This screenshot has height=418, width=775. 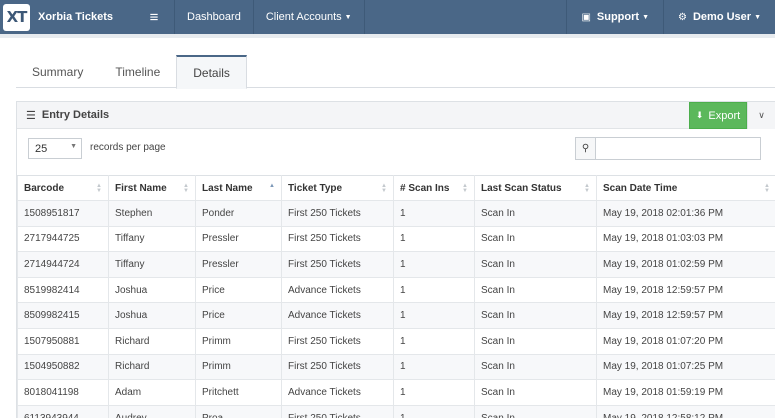 I want to click on xt-logo: XT, so click(x=16, y=17).